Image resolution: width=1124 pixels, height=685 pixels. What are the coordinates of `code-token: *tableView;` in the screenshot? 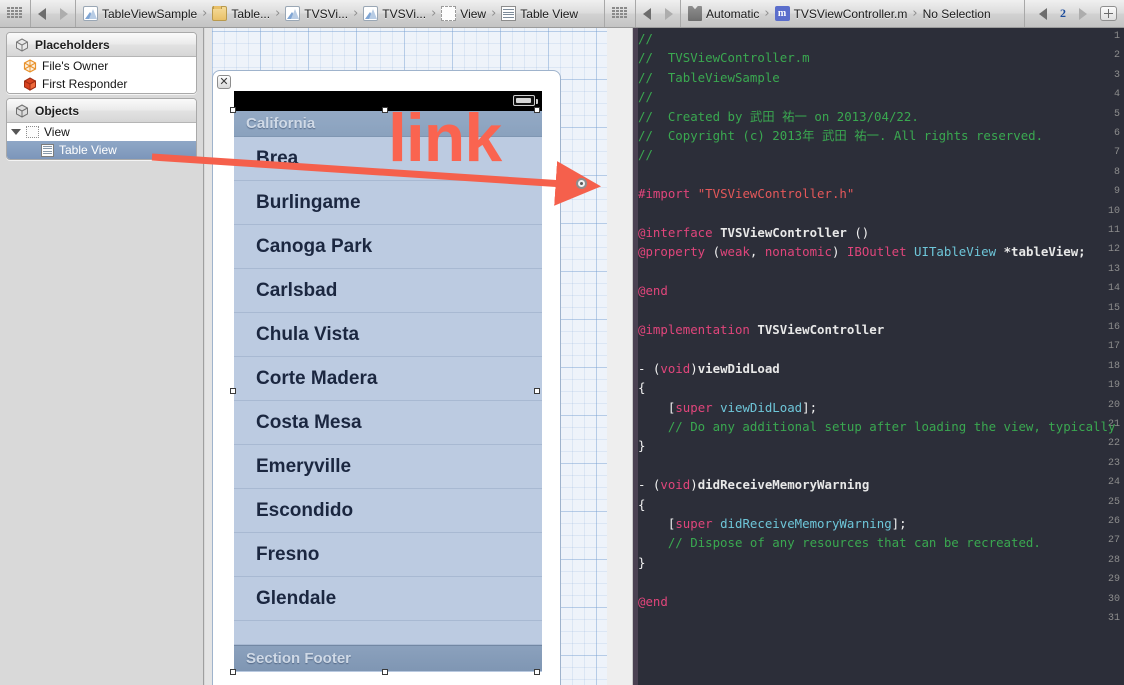 It's located at (1044, 252).